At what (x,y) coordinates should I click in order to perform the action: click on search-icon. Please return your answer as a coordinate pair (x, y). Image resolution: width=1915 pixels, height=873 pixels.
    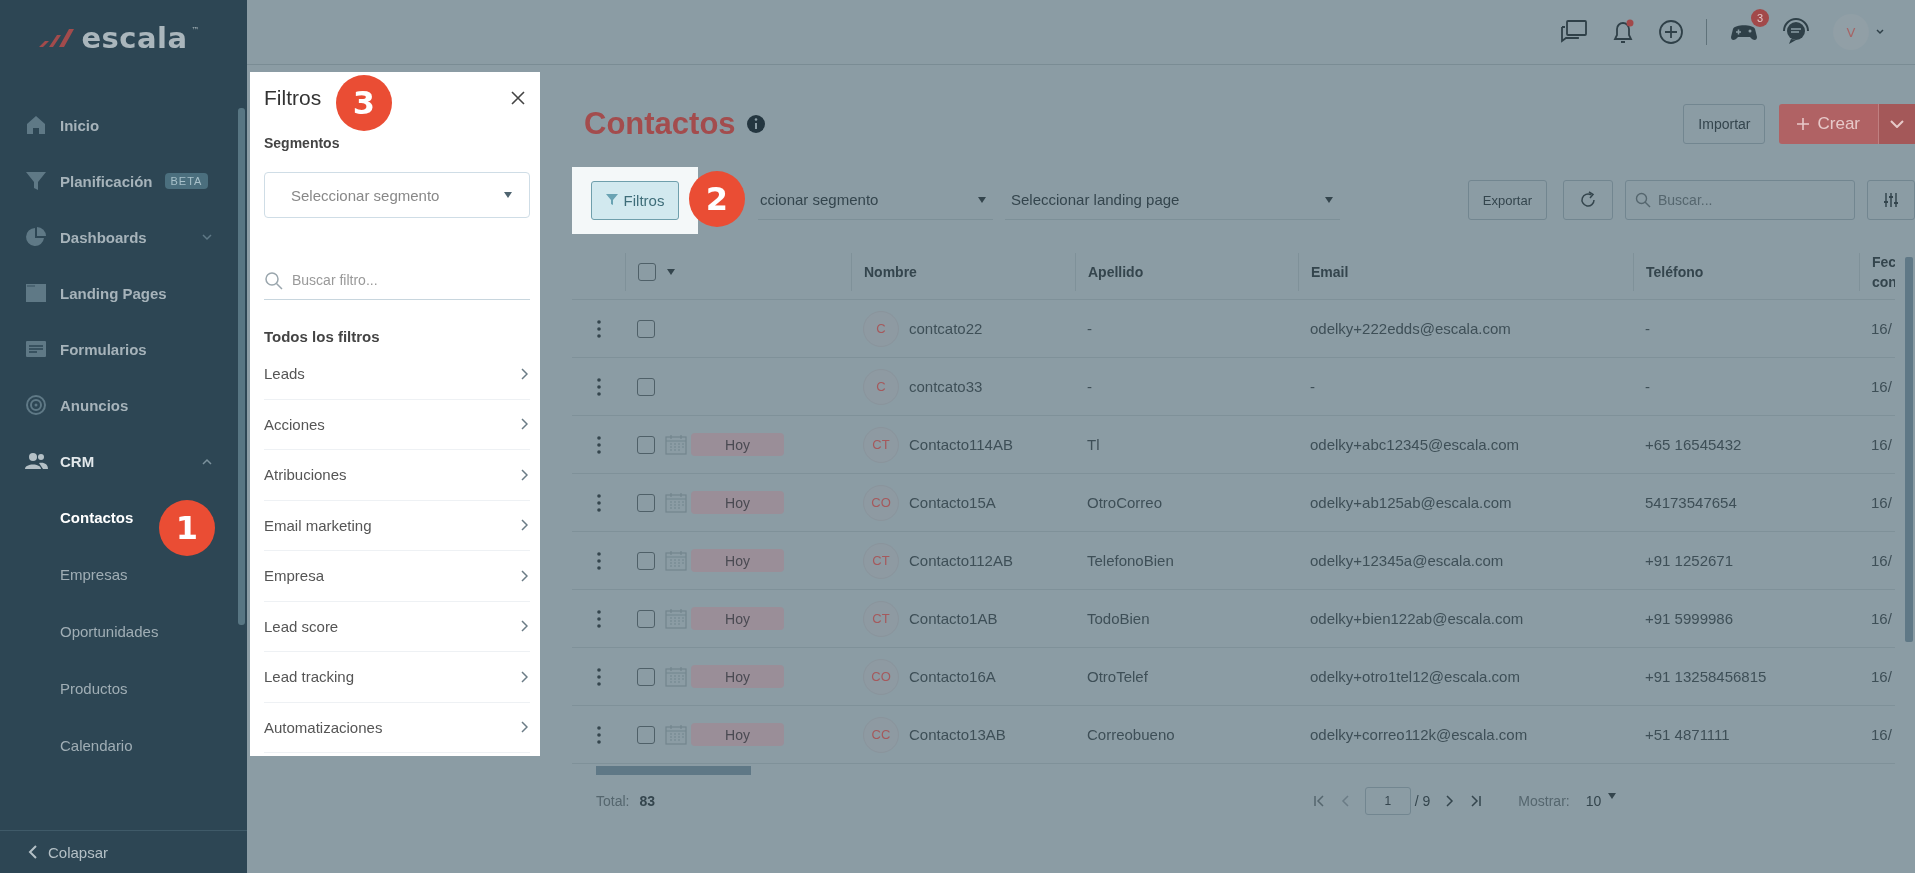
    Looking at the image, I should click on (1643, 200).